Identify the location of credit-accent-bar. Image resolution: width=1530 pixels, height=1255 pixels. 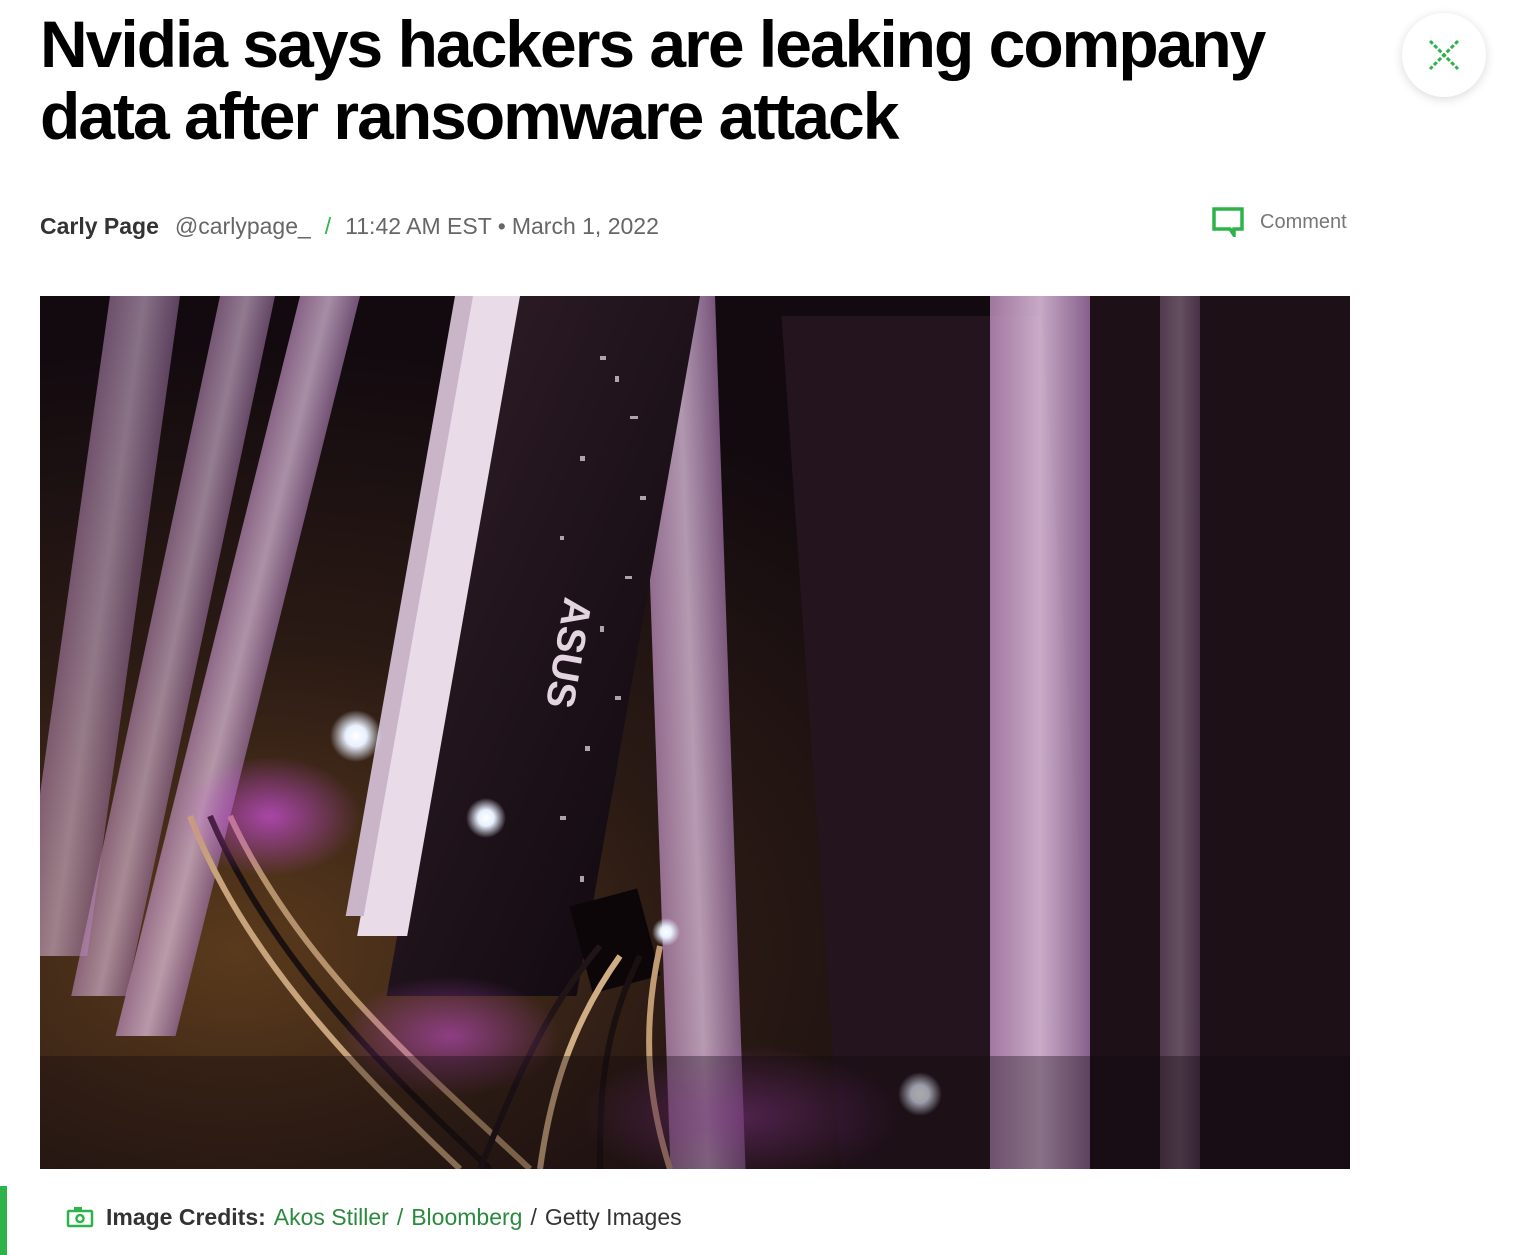
(3, 1220).